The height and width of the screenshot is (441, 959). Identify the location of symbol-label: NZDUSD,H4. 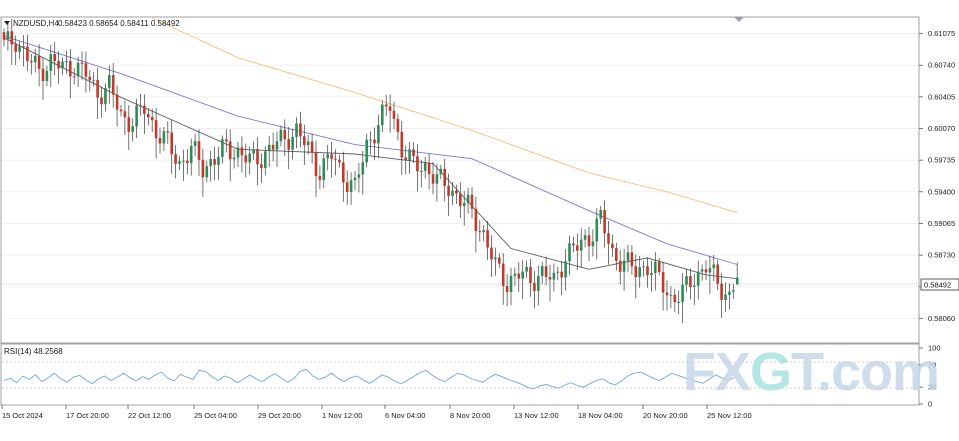
(36, 23).